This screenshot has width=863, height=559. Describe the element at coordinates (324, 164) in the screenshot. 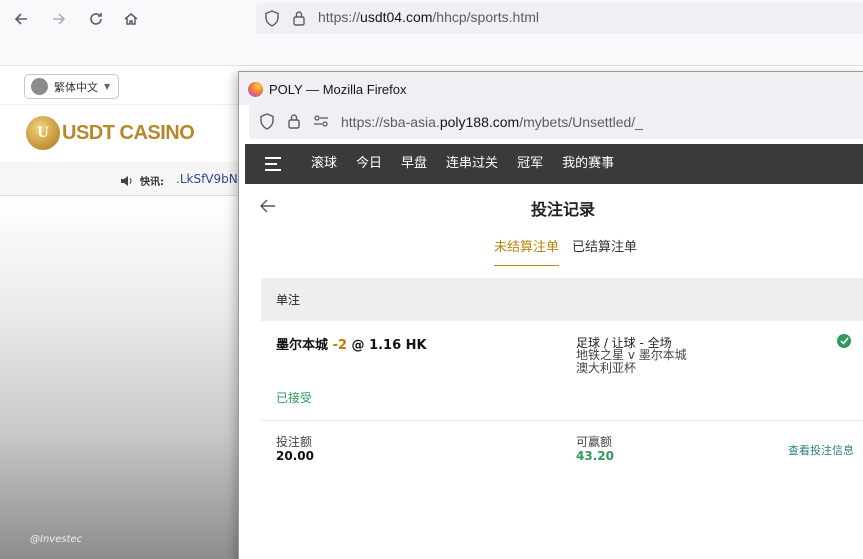

I see `nav-item-live: 滚球` at that location.